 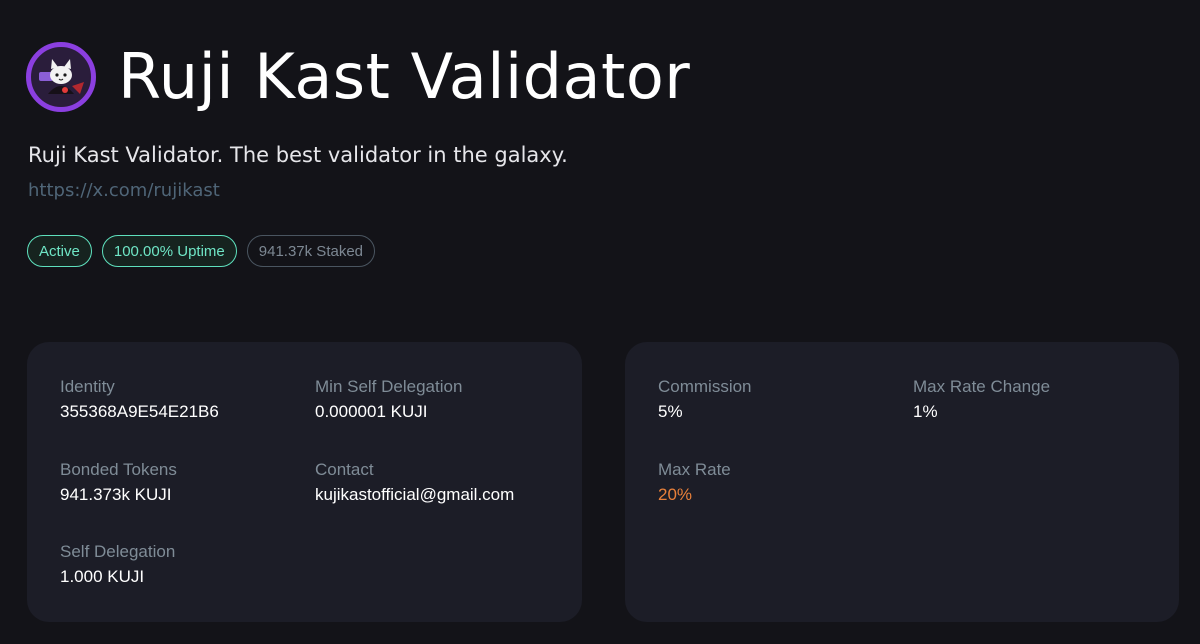 What do you see at coordinates (169, 251) in the screenshot?
I see `uptime-badge: 100.00% Uptime` at bounding box center [169, 251].